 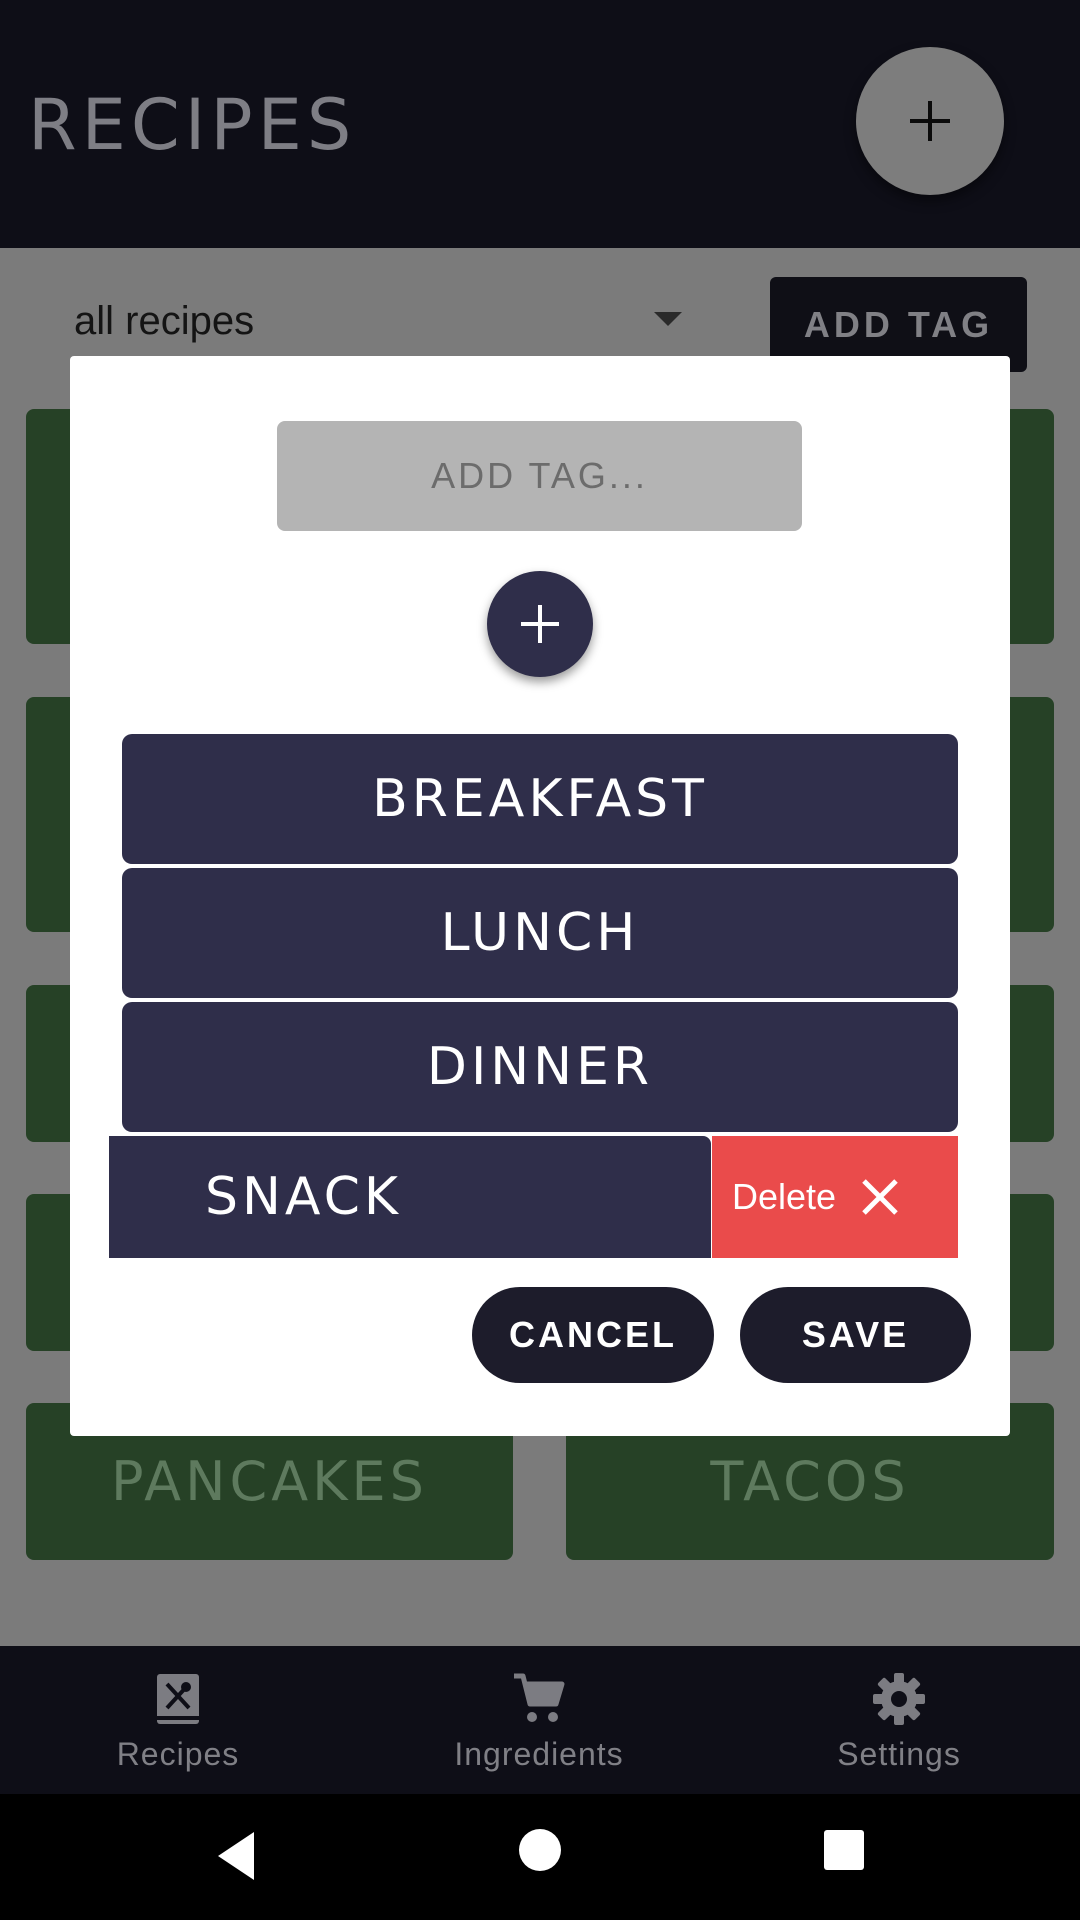 I want to click on recipe-card-label: PANCAKES, so click(x=269, y=1481).